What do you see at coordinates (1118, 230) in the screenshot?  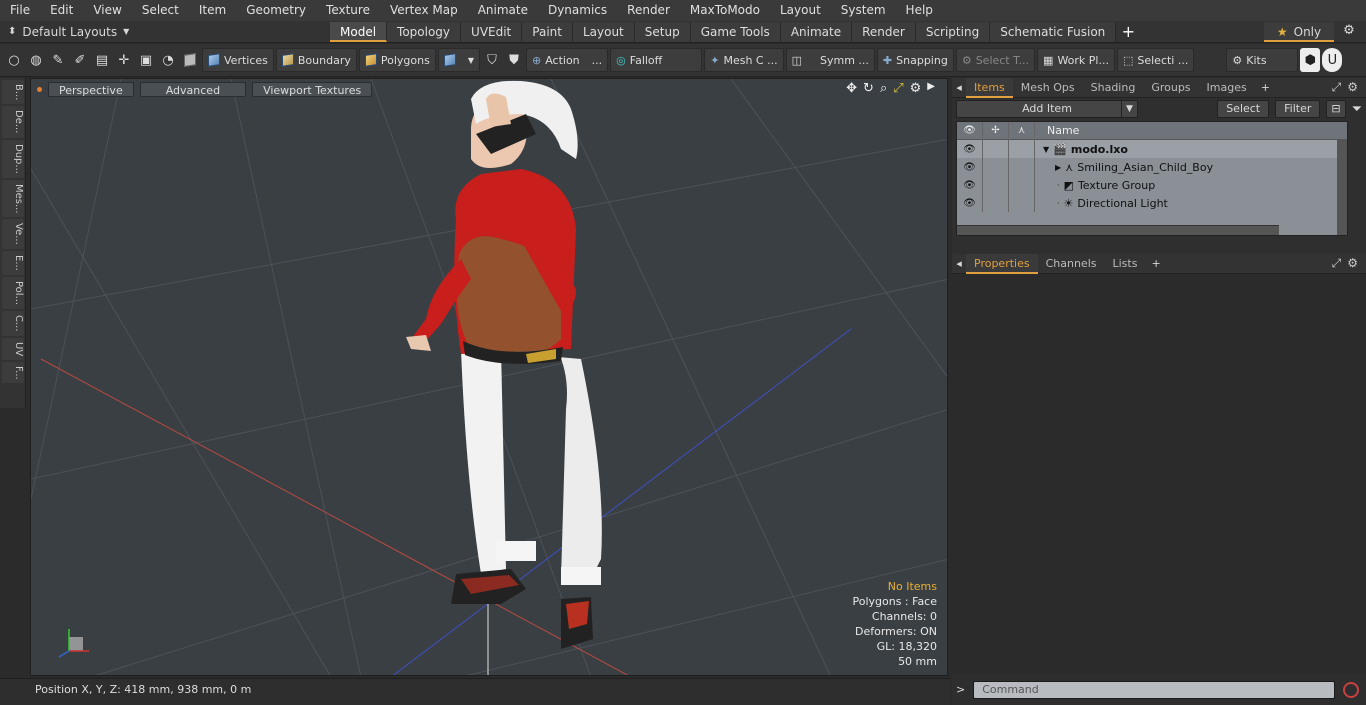 I see `horizontal-scrollbar` at bounding box center [1118, 230].